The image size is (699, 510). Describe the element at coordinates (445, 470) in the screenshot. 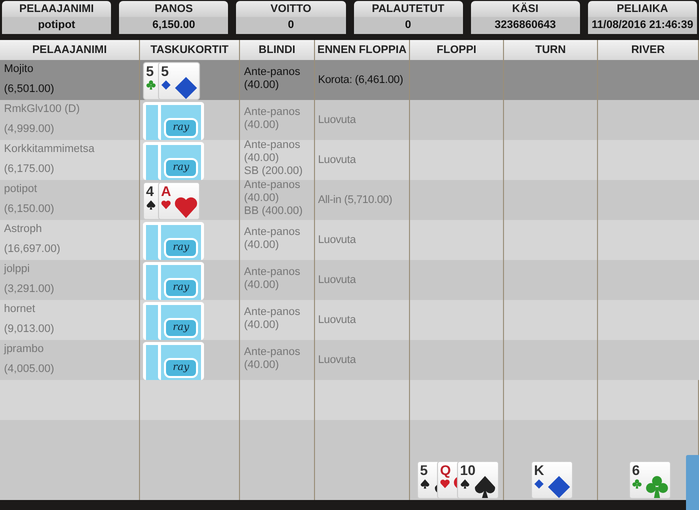

I see `card-rank: Q` at that location.